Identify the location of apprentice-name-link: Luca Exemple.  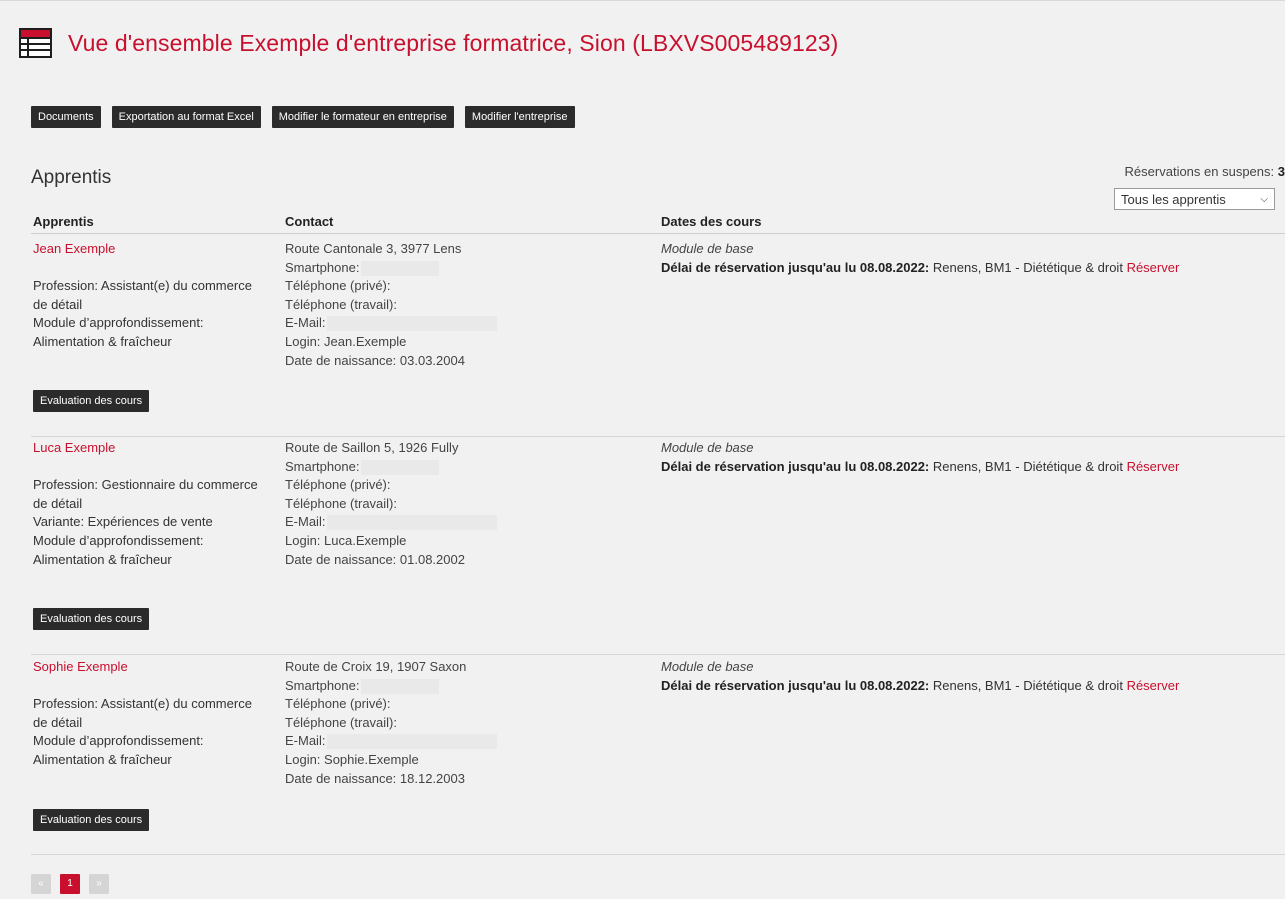
(157, 448).